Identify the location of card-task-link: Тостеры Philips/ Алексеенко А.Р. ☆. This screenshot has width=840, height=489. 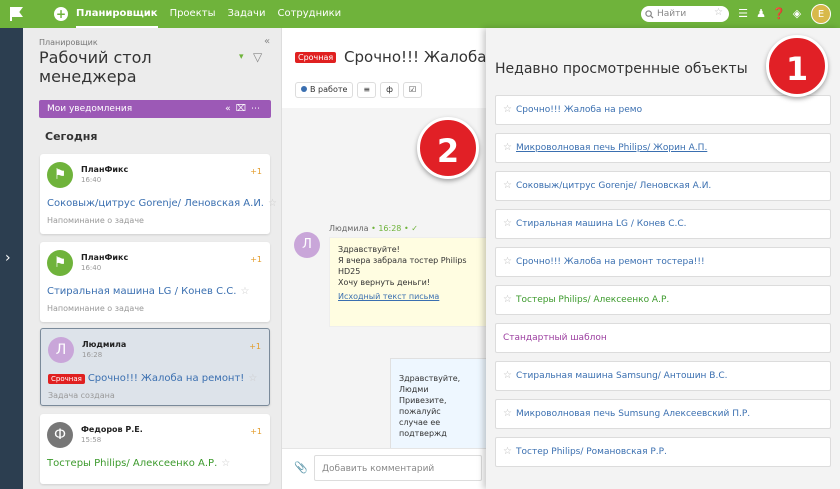
(138, 463).